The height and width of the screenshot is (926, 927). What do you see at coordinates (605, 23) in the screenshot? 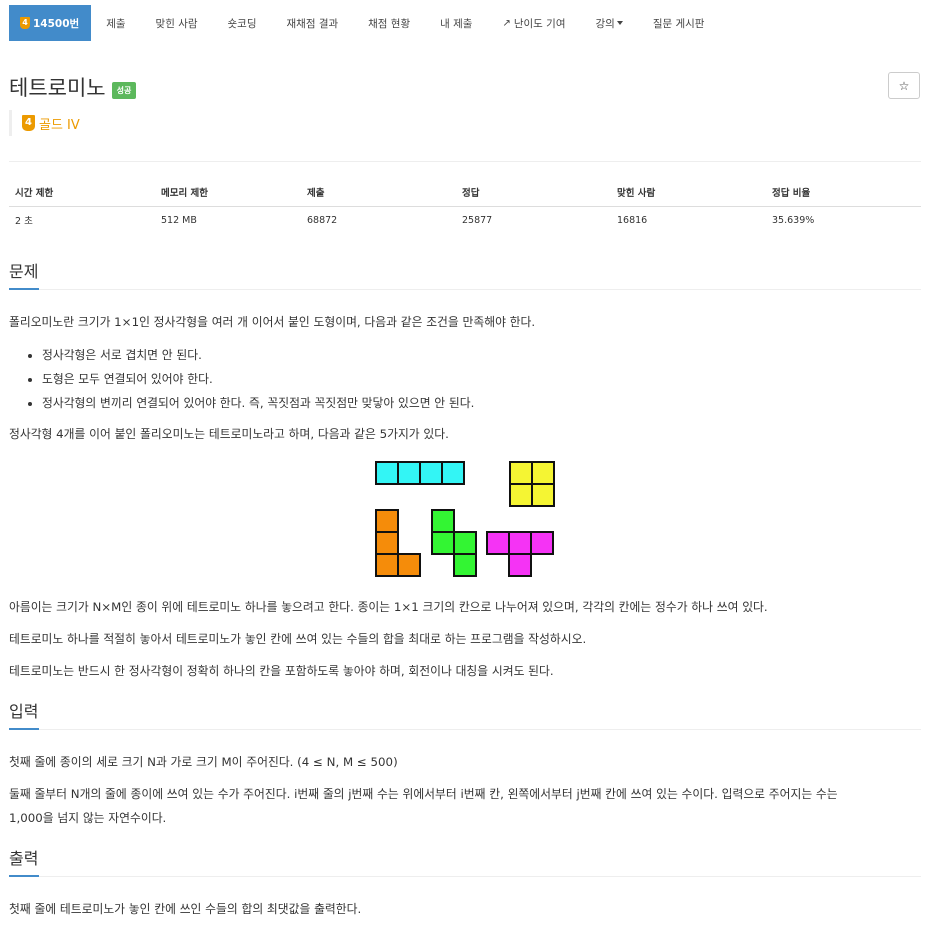
I see `tab-lectures-label: 강의` at bounding box center [605, 23].